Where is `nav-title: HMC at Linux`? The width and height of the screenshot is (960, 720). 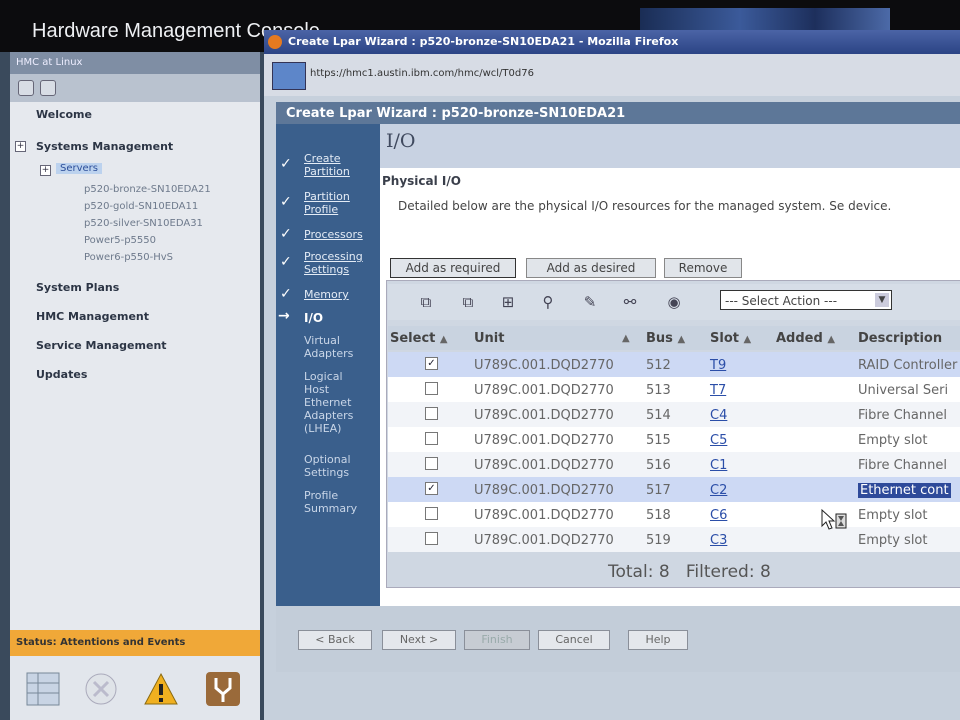
nav-title: HMC at Linux is located at coordinates (49, 62).